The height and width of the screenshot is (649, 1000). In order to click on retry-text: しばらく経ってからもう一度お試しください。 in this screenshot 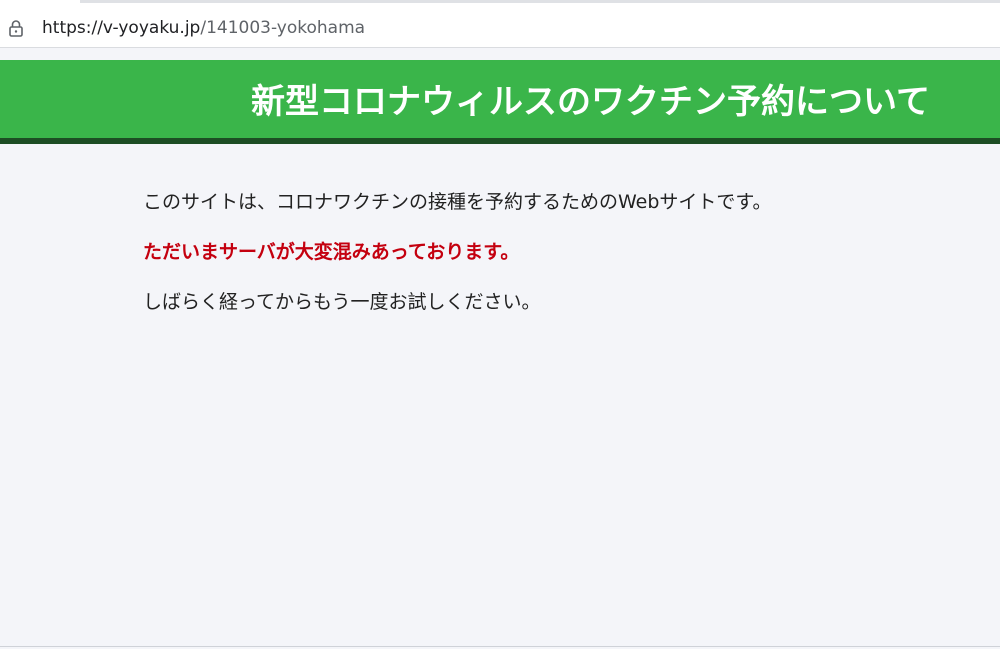, I will do `click(342, 302)`.